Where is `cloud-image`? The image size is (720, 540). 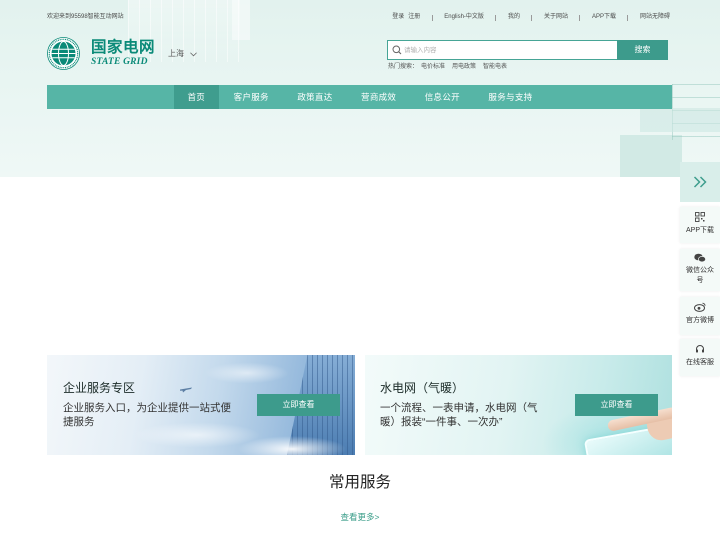
cloud-image is located at coordinates (286, 440).